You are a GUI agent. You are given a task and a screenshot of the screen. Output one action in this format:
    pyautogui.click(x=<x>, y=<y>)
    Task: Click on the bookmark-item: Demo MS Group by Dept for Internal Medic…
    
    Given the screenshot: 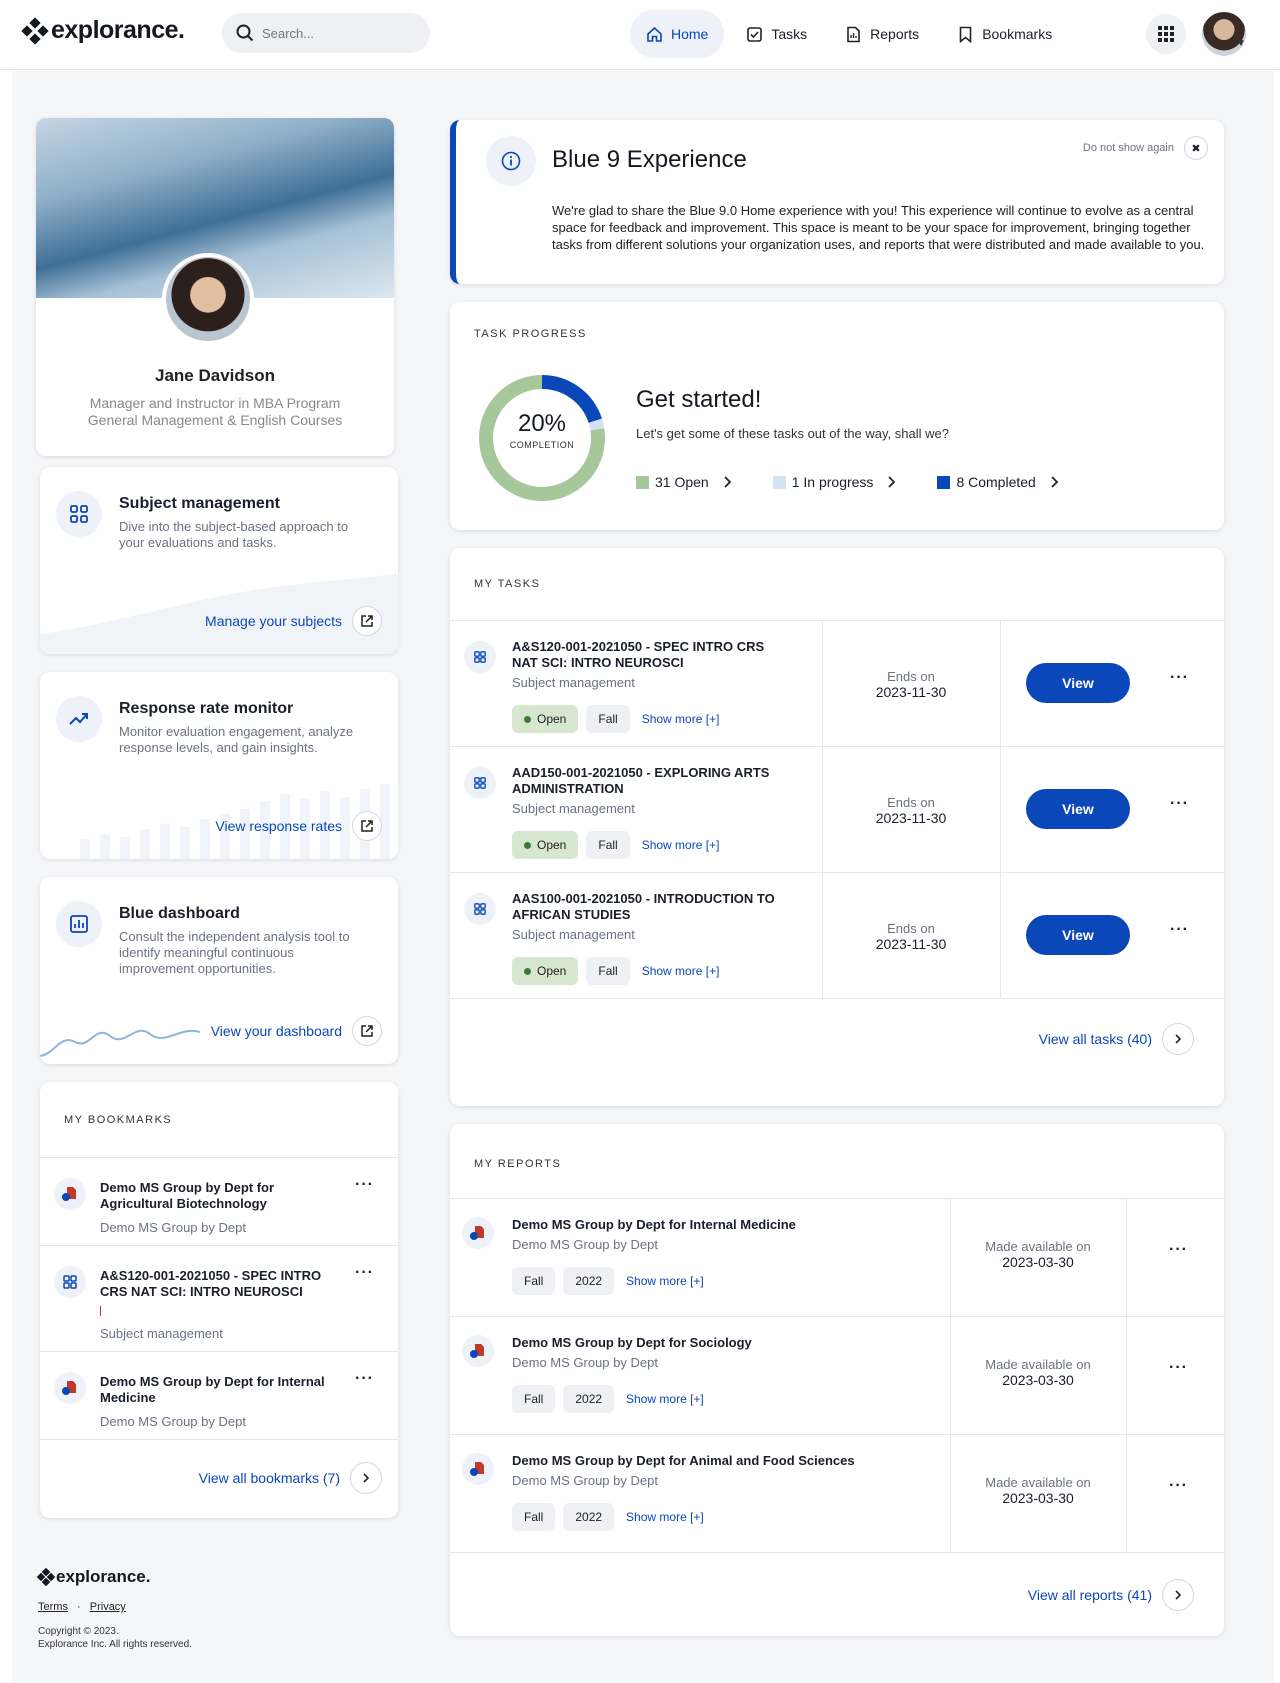 What is the action you would take?
    pyautogui.click(x=219, y=1395)
    